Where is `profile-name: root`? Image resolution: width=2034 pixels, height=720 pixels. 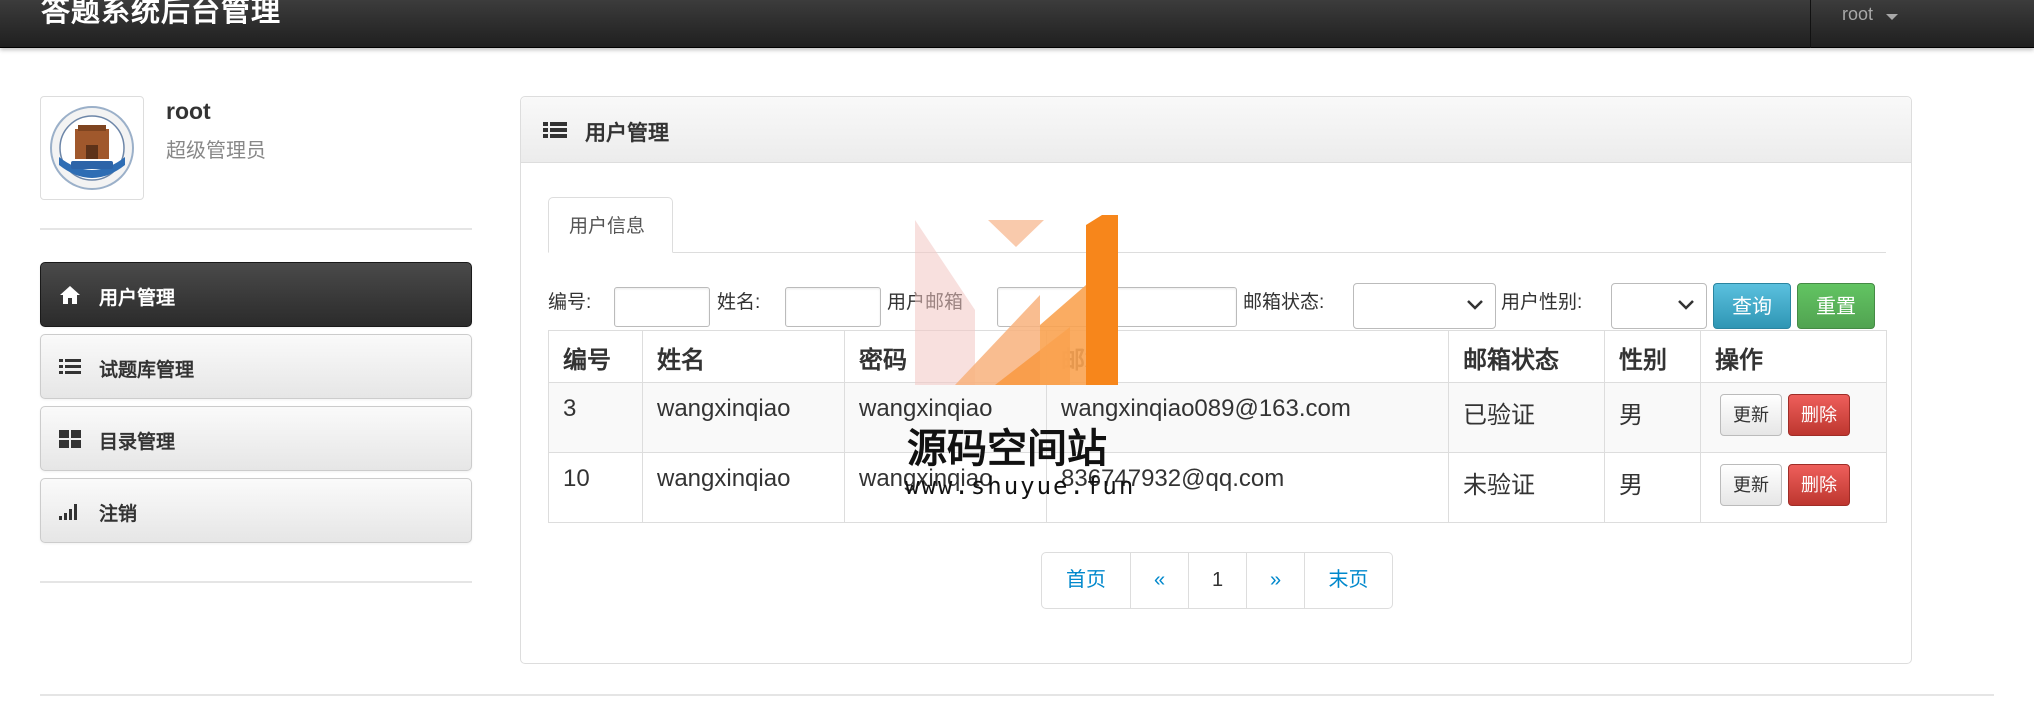 profile-name: root is located at coordinates (188, 111).